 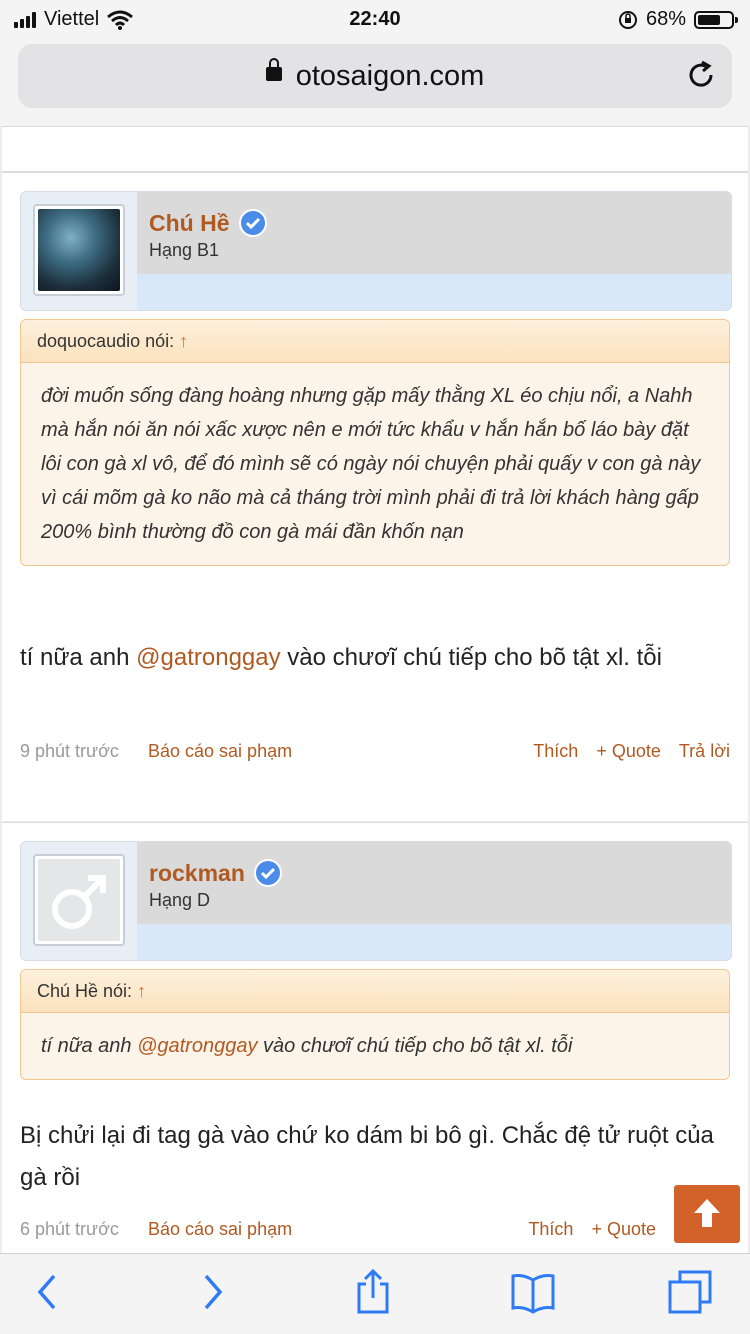 I want to click on status-bar: Viettel 22:40 68%, so click(x=375, y=20).